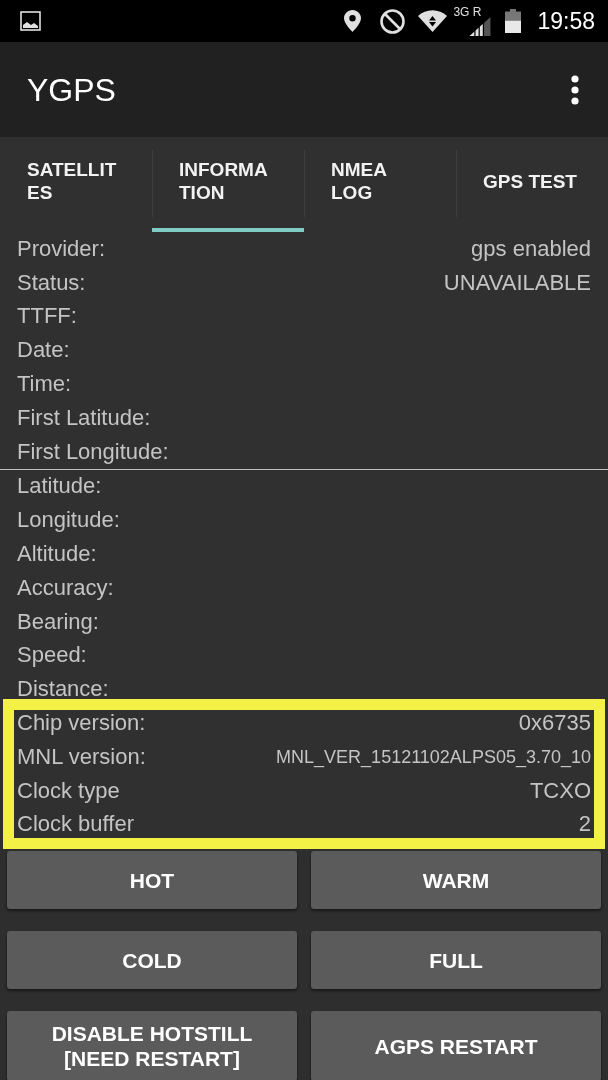 The height and width of the screenshot is (1080, 608). What do you see at coordinates (59, 486) in the screenshot?
I see `field-label: Latitude:` at bounding box center [59, 486].